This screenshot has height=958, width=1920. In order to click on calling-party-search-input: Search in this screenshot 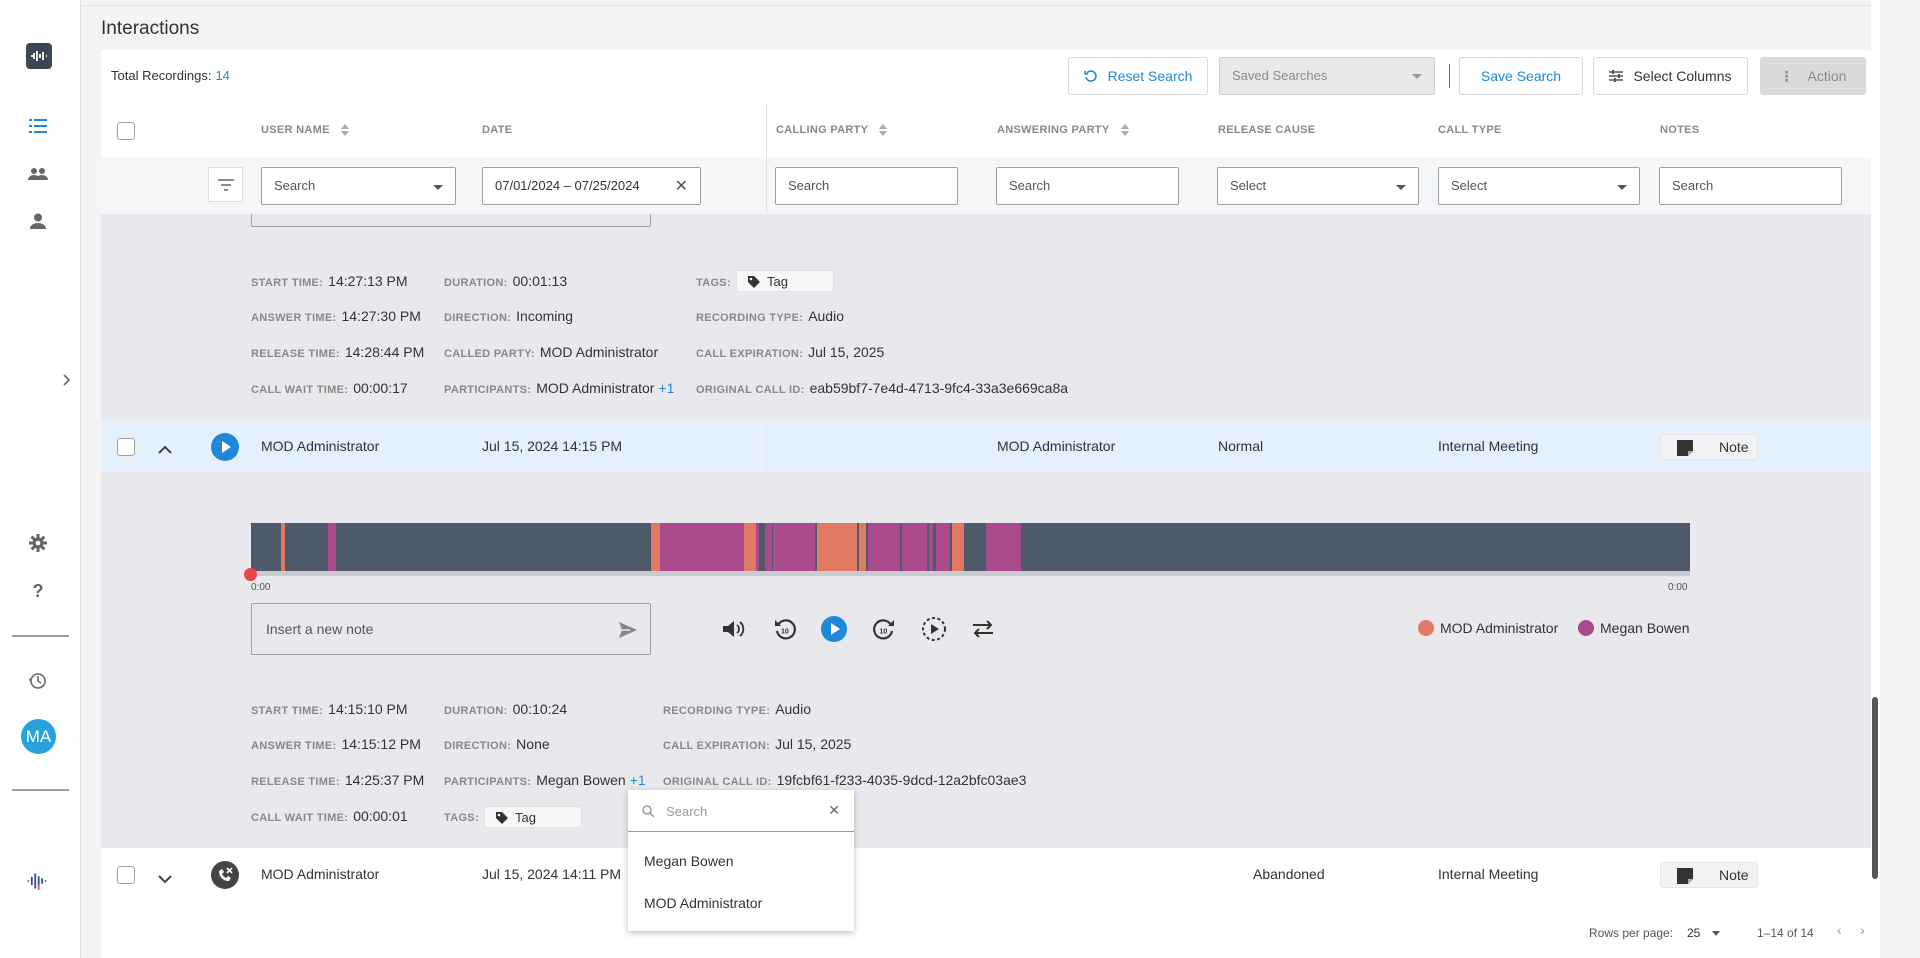, I will do `click(866, 186)`.